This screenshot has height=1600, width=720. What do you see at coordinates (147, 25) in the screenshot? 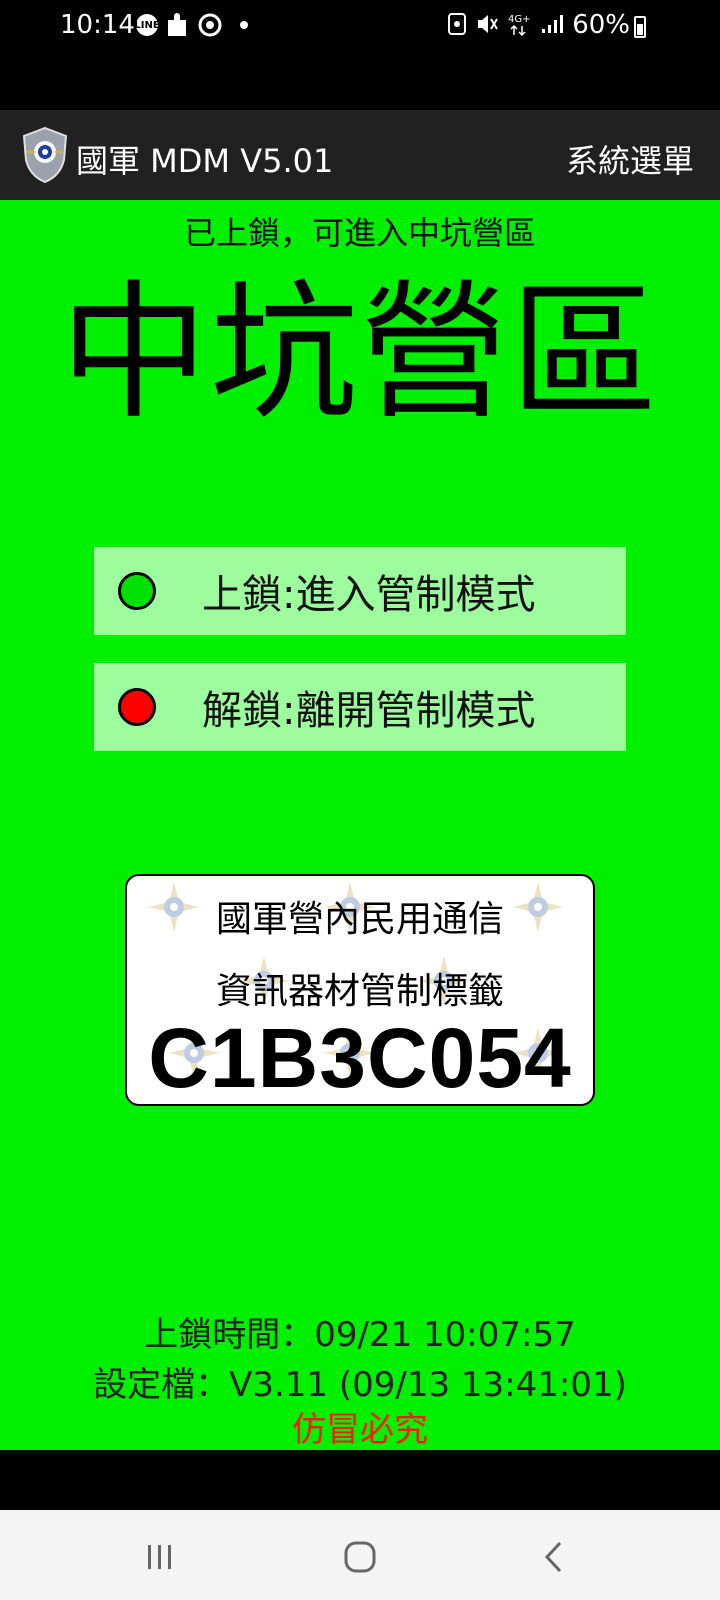
I see `line-icon: LINE` at bounding box center [147, 25].